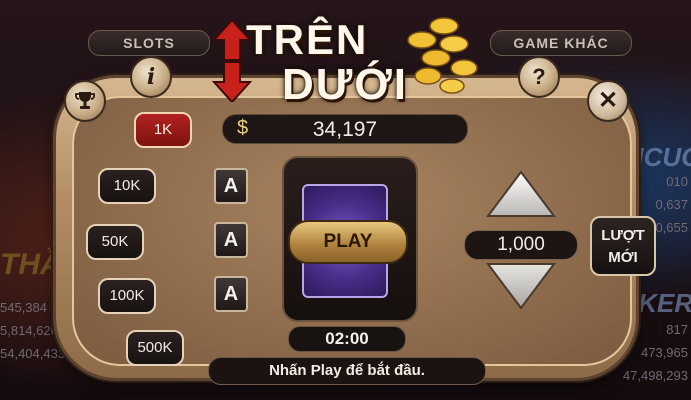  I want to click on bet-chip-50k: 50K, so click(115, 242).